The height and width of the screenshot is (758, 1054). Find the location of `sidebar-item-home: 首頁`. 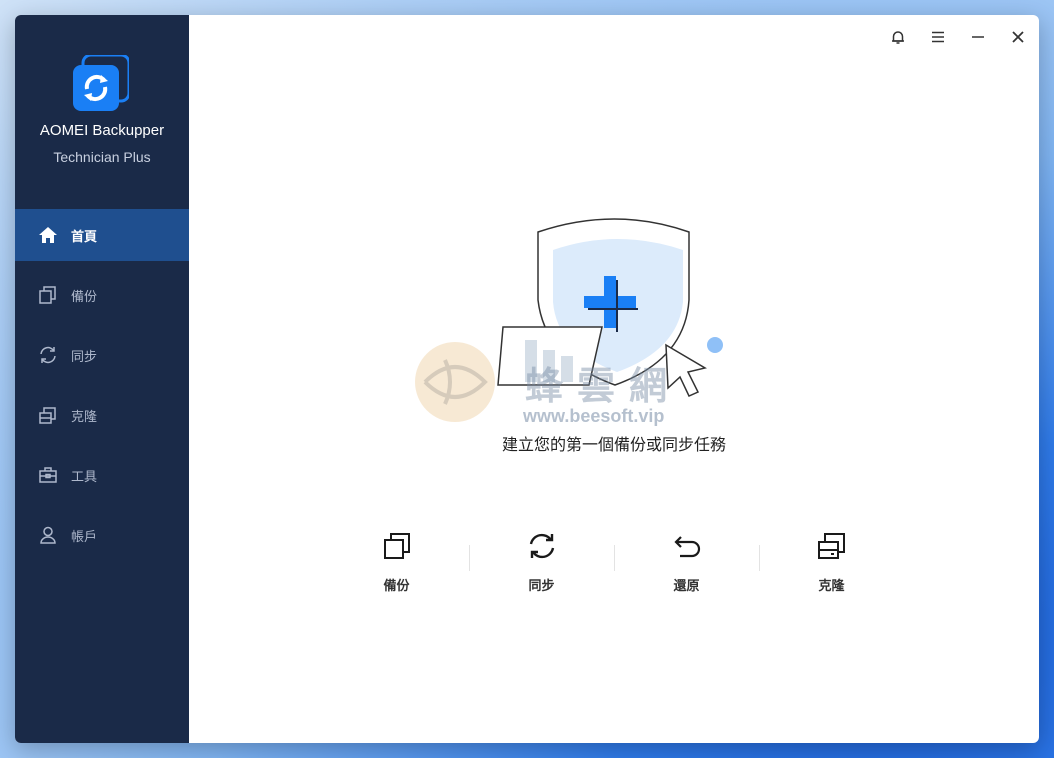

sidebar-item-home: 首頁 is located at coordinates (102, 235).